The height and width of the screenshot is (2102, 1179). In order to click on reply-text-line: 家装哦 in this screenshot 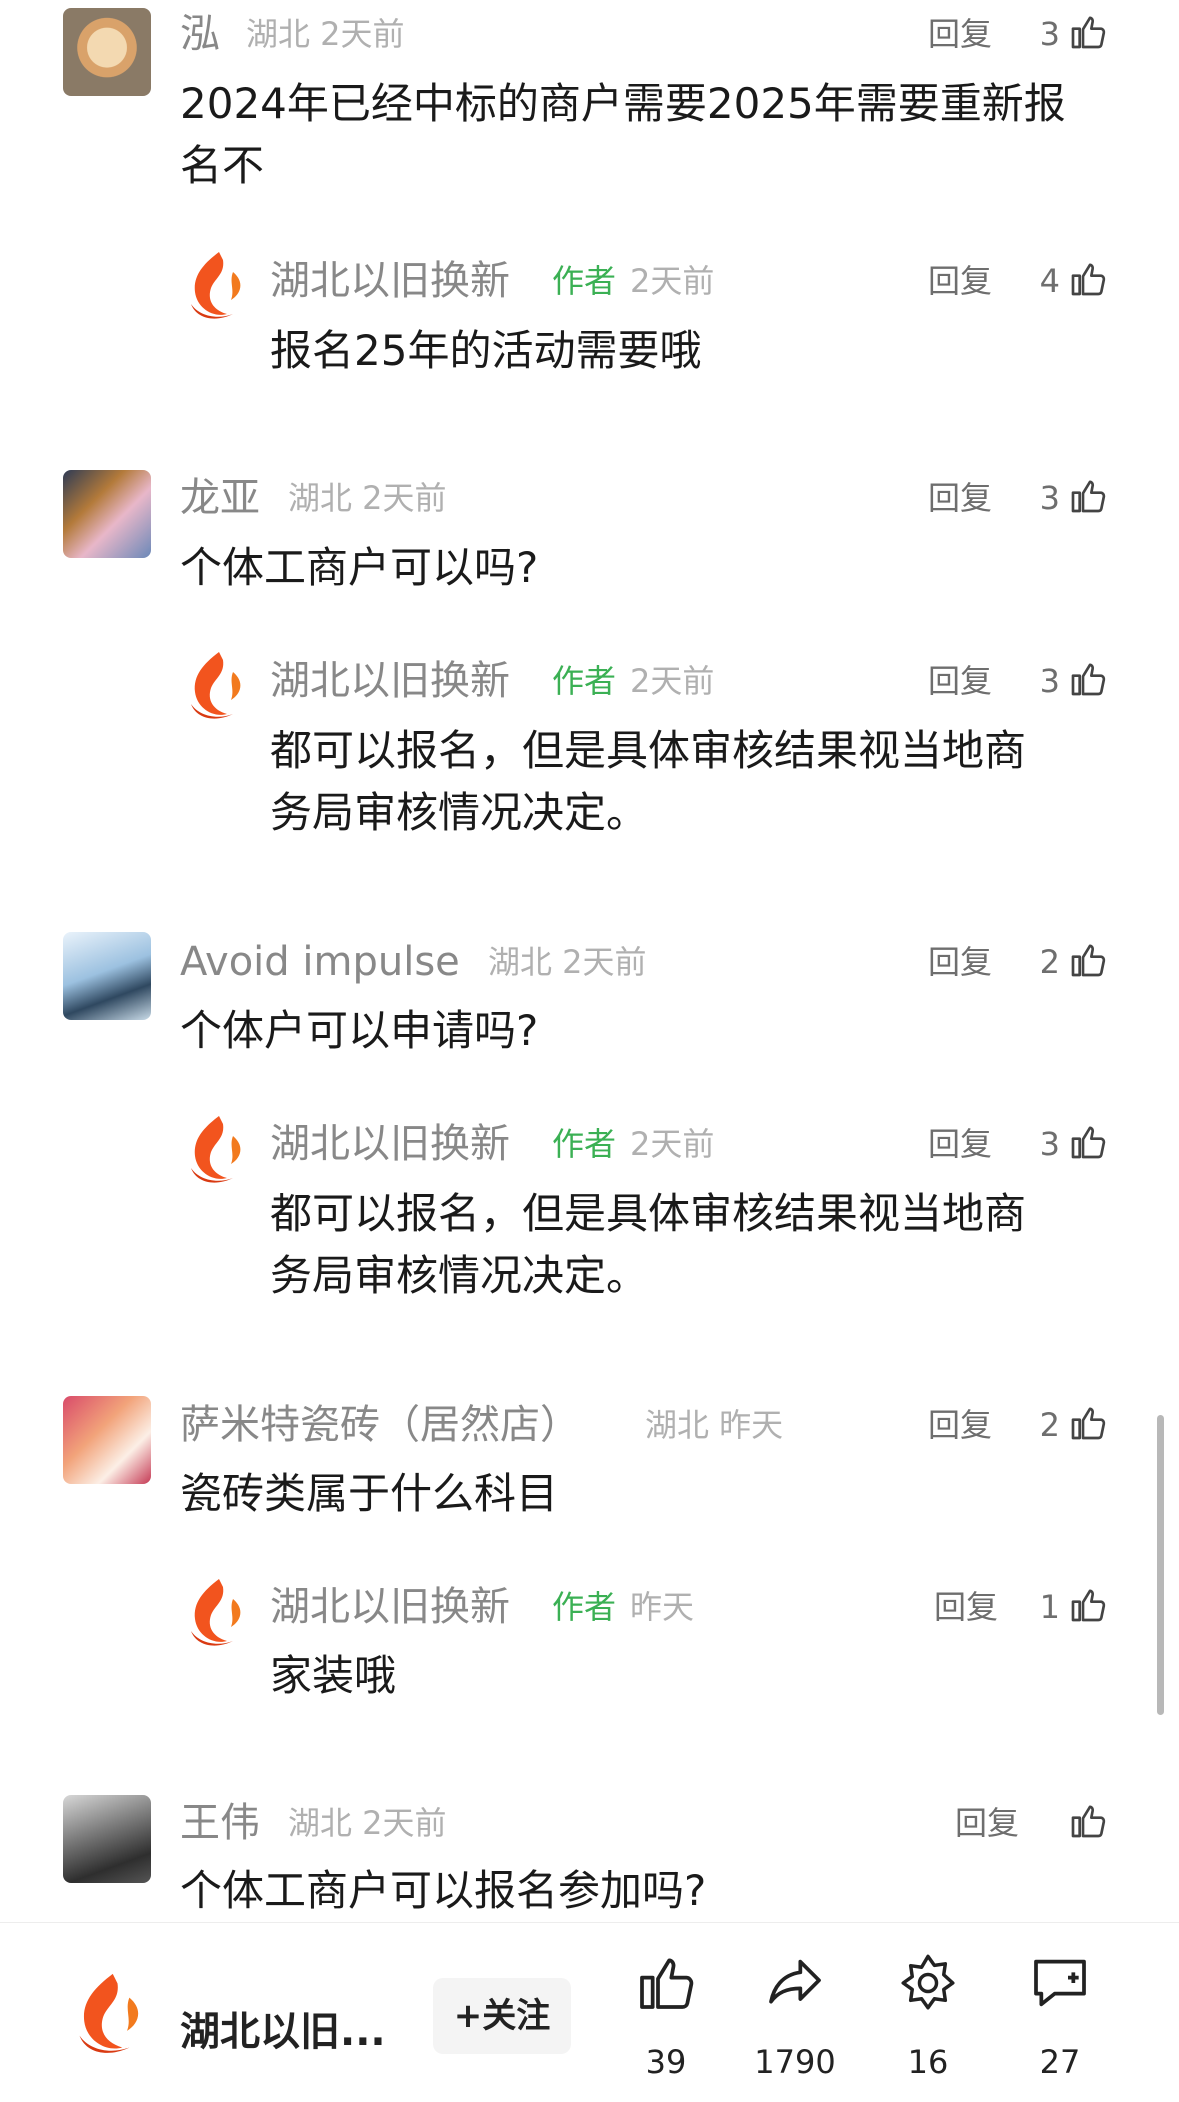, I will do `click(333, 1675)`.